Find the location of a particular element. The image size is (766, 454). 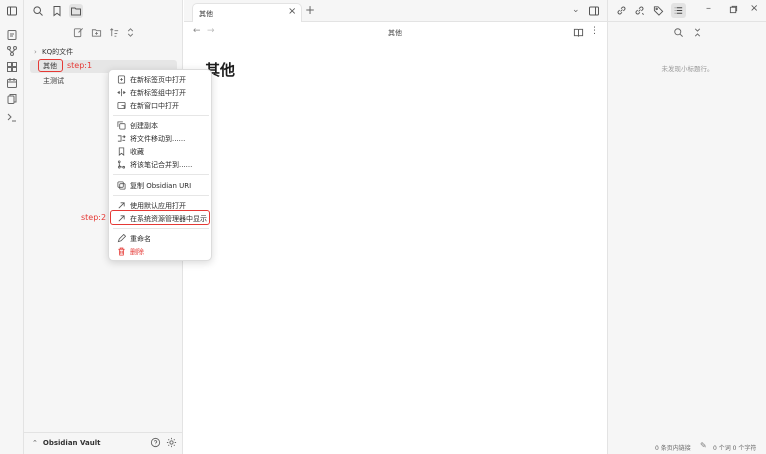

menu-item-delete: 删除 is located at coordinates (161, 251).